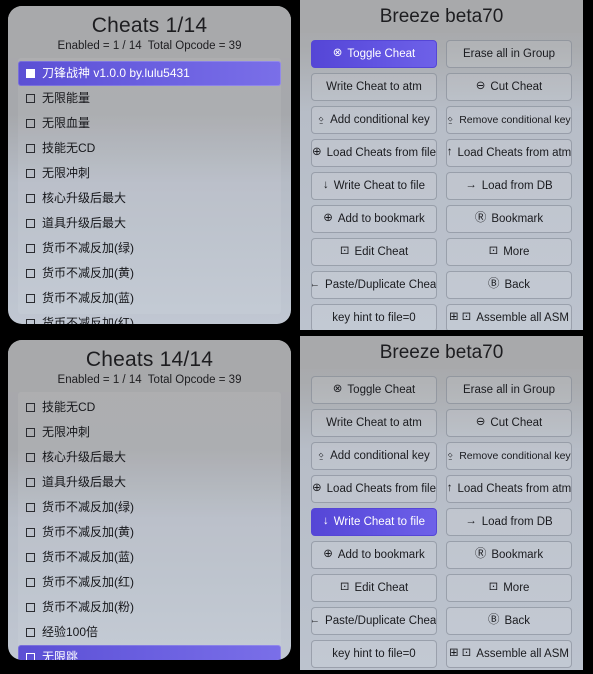 The image size is (593, 674). I want to click on cheat-row: 经验100倍, so click(149, 632).